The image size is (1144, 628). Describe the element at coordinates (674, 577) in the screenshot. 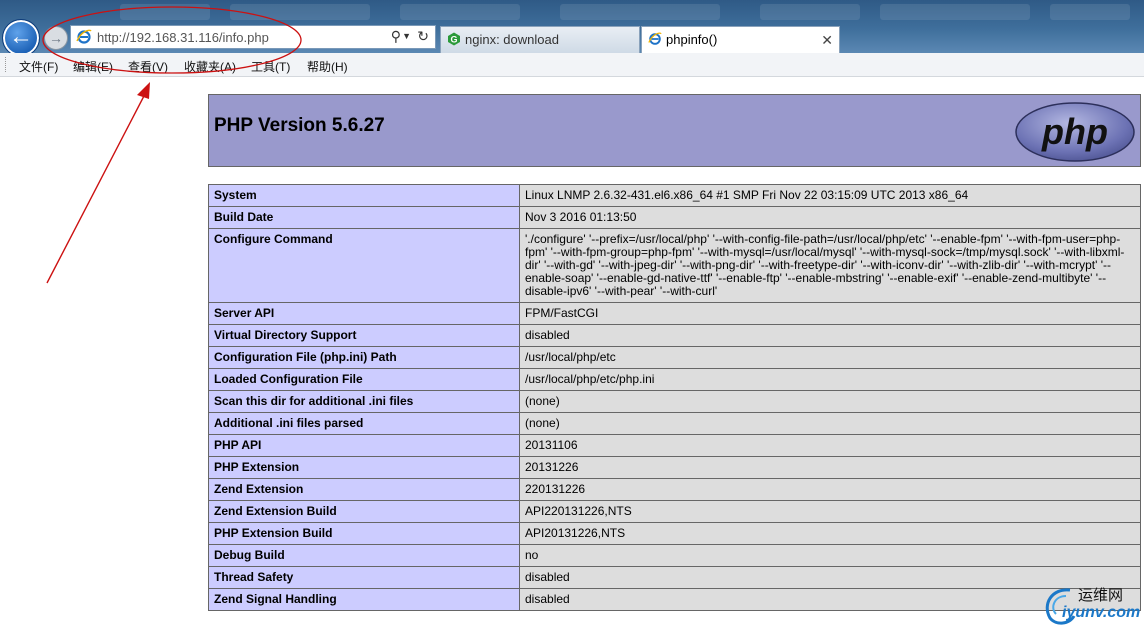

I see `table-row: Thread Safety disabled` at that location.